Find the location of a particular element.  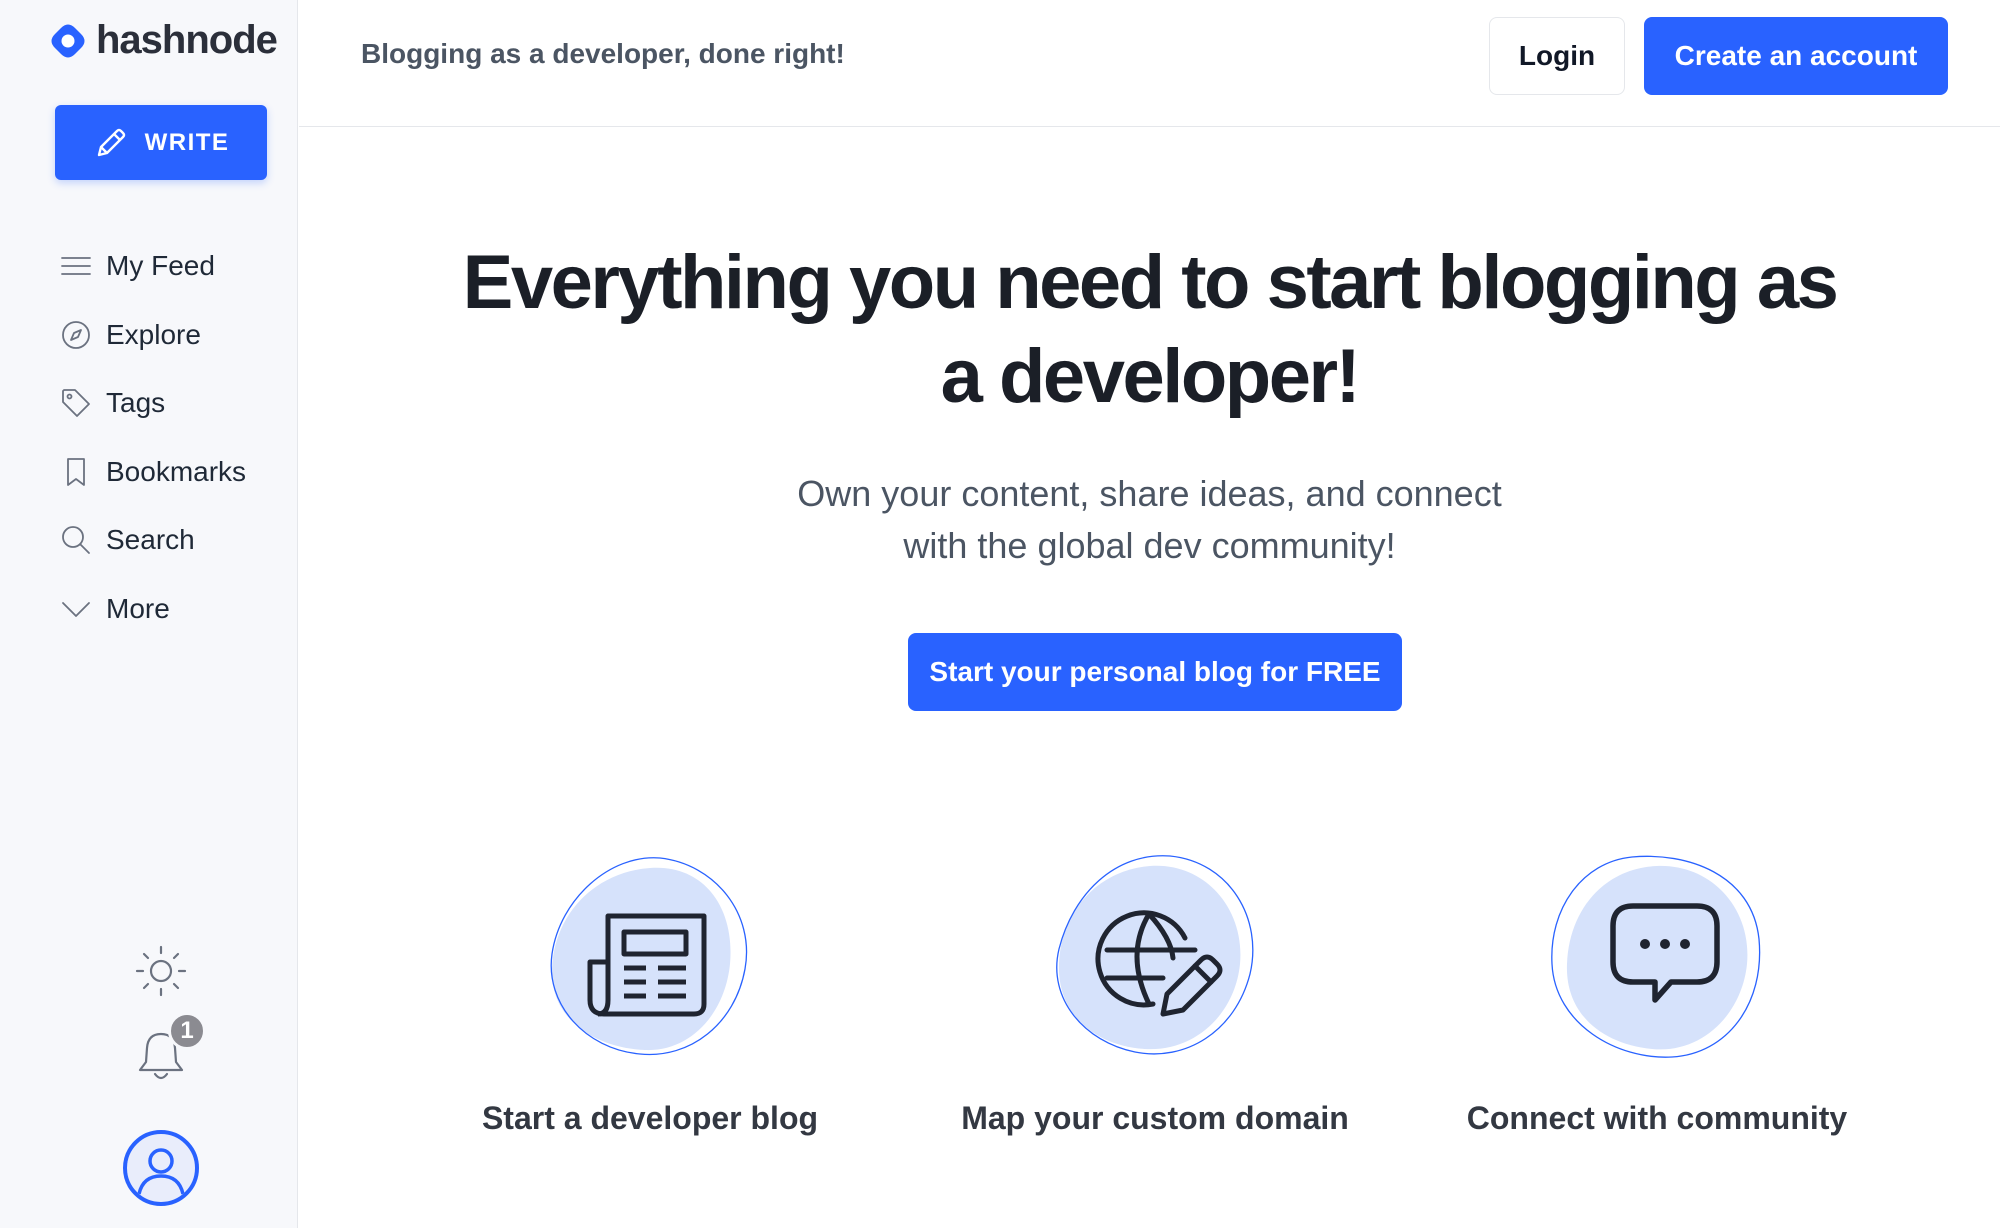

sidebar-item-tags: Tags is located at coordinates (153, 403).